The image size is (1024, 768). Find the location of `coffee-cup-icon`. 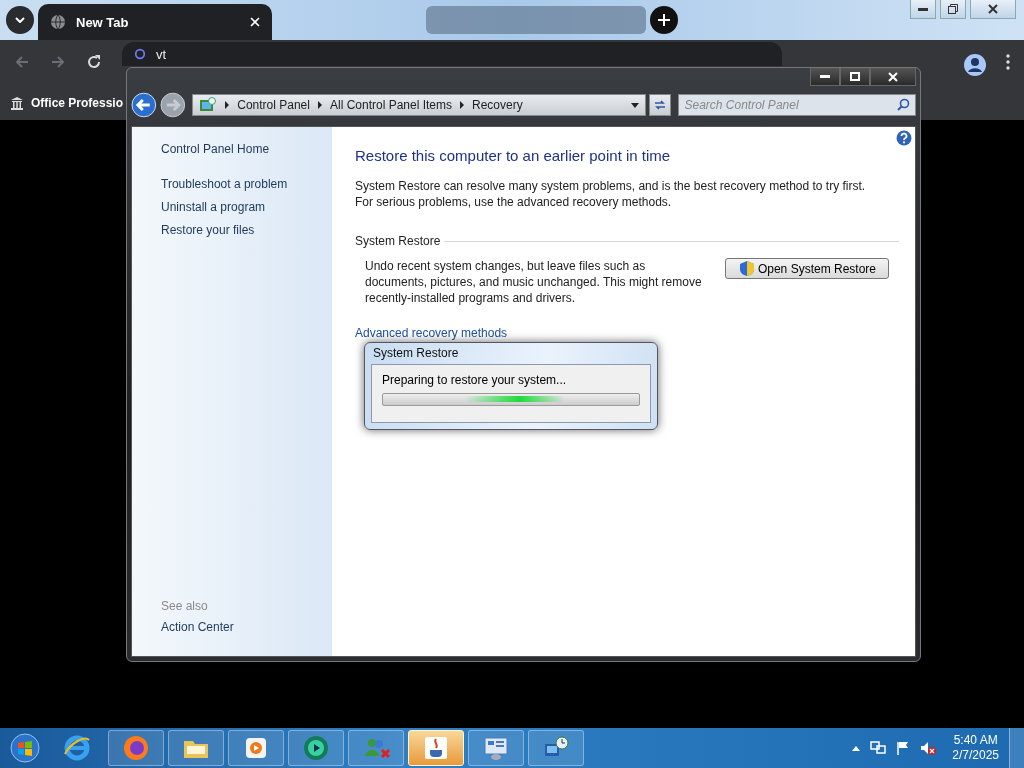

coffee-cup-icon is located at coordinates (436, 748).